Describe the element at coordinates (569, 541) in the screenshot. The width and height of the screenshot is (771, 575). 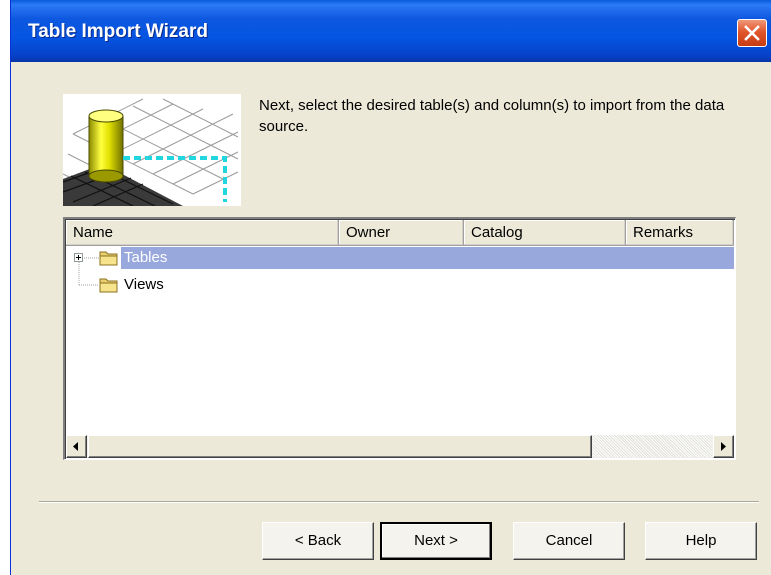
I see `cancel-button: Cancel` at that location.